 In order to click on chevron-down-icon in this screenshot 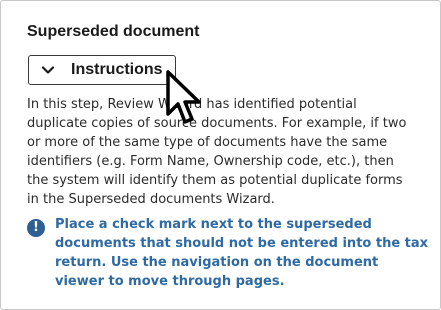, I will do `click(48, 70)`.